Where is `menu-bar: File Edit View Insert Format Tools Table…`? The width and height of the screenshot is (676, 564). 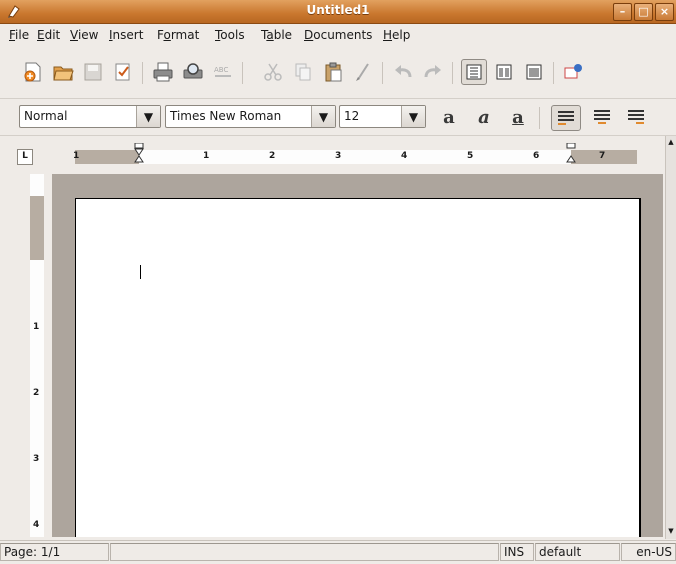
menu-bar: File Edit View Insert Format Tools Table… is located at coordinates (338, 35).